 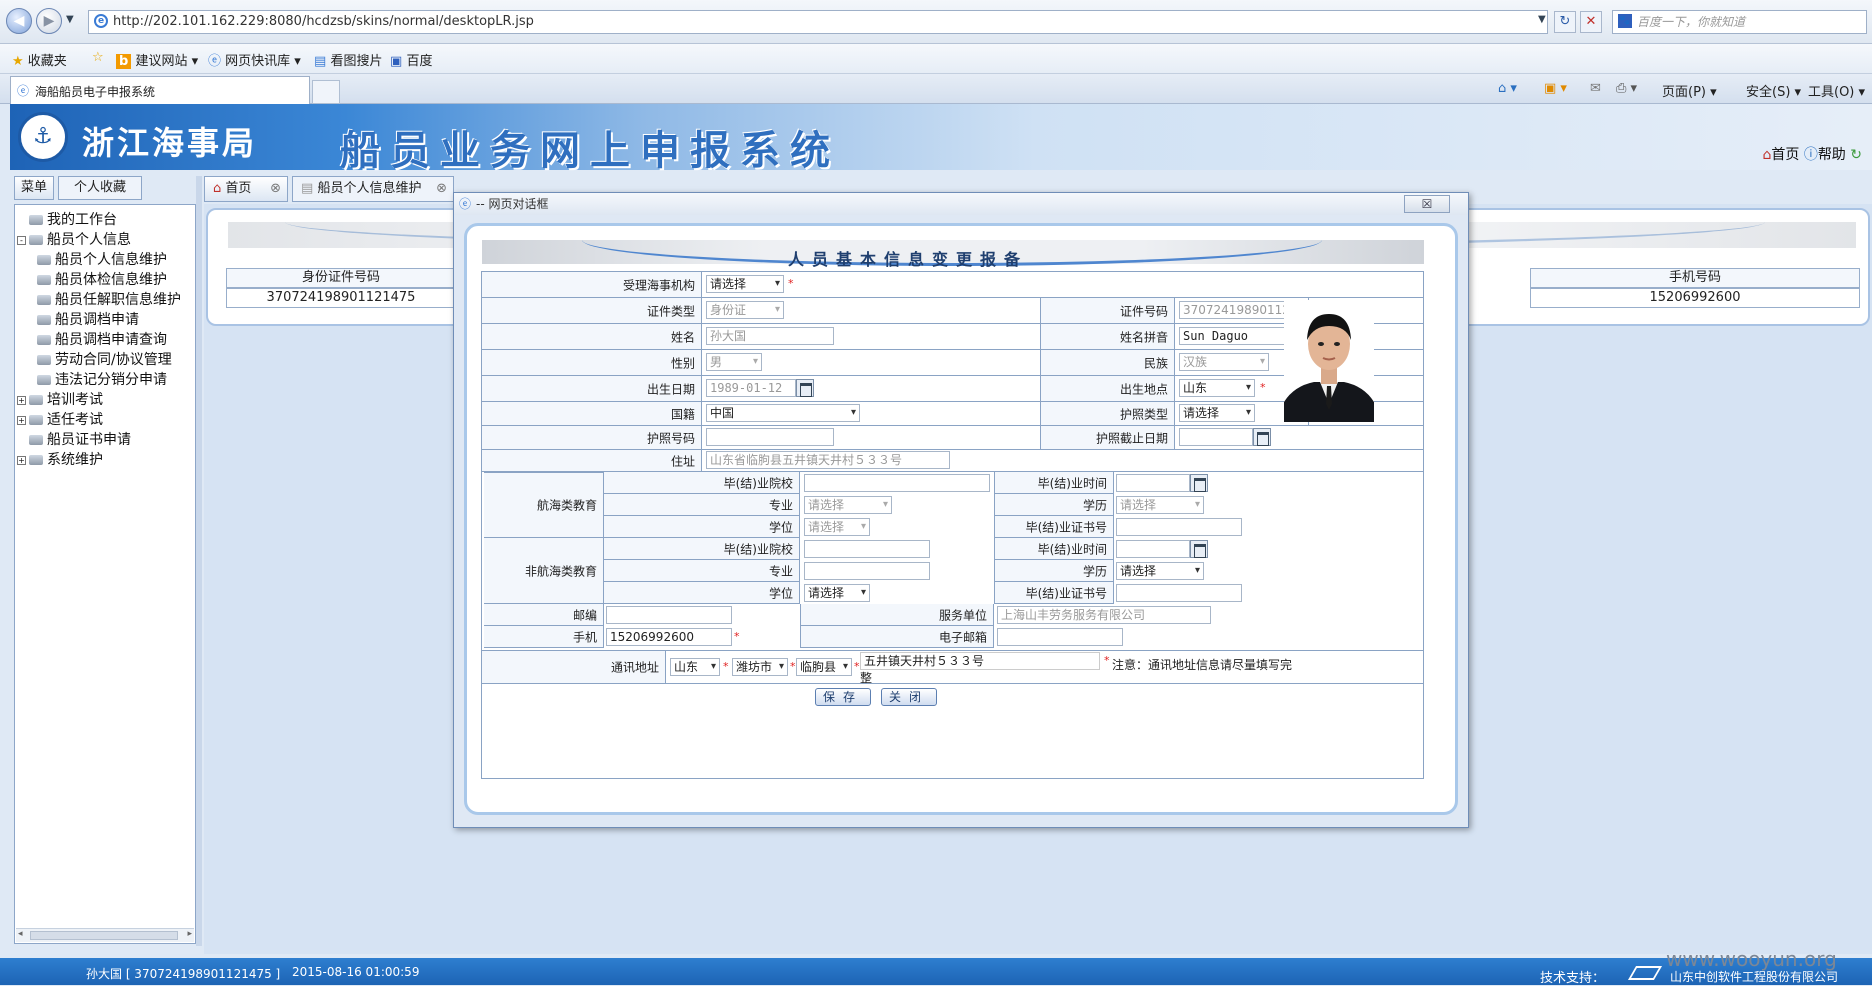 What do you see at coordinates (49, 21) in the screenshot?
I see `forward-button: ▶` at bounding box center [49, 21].